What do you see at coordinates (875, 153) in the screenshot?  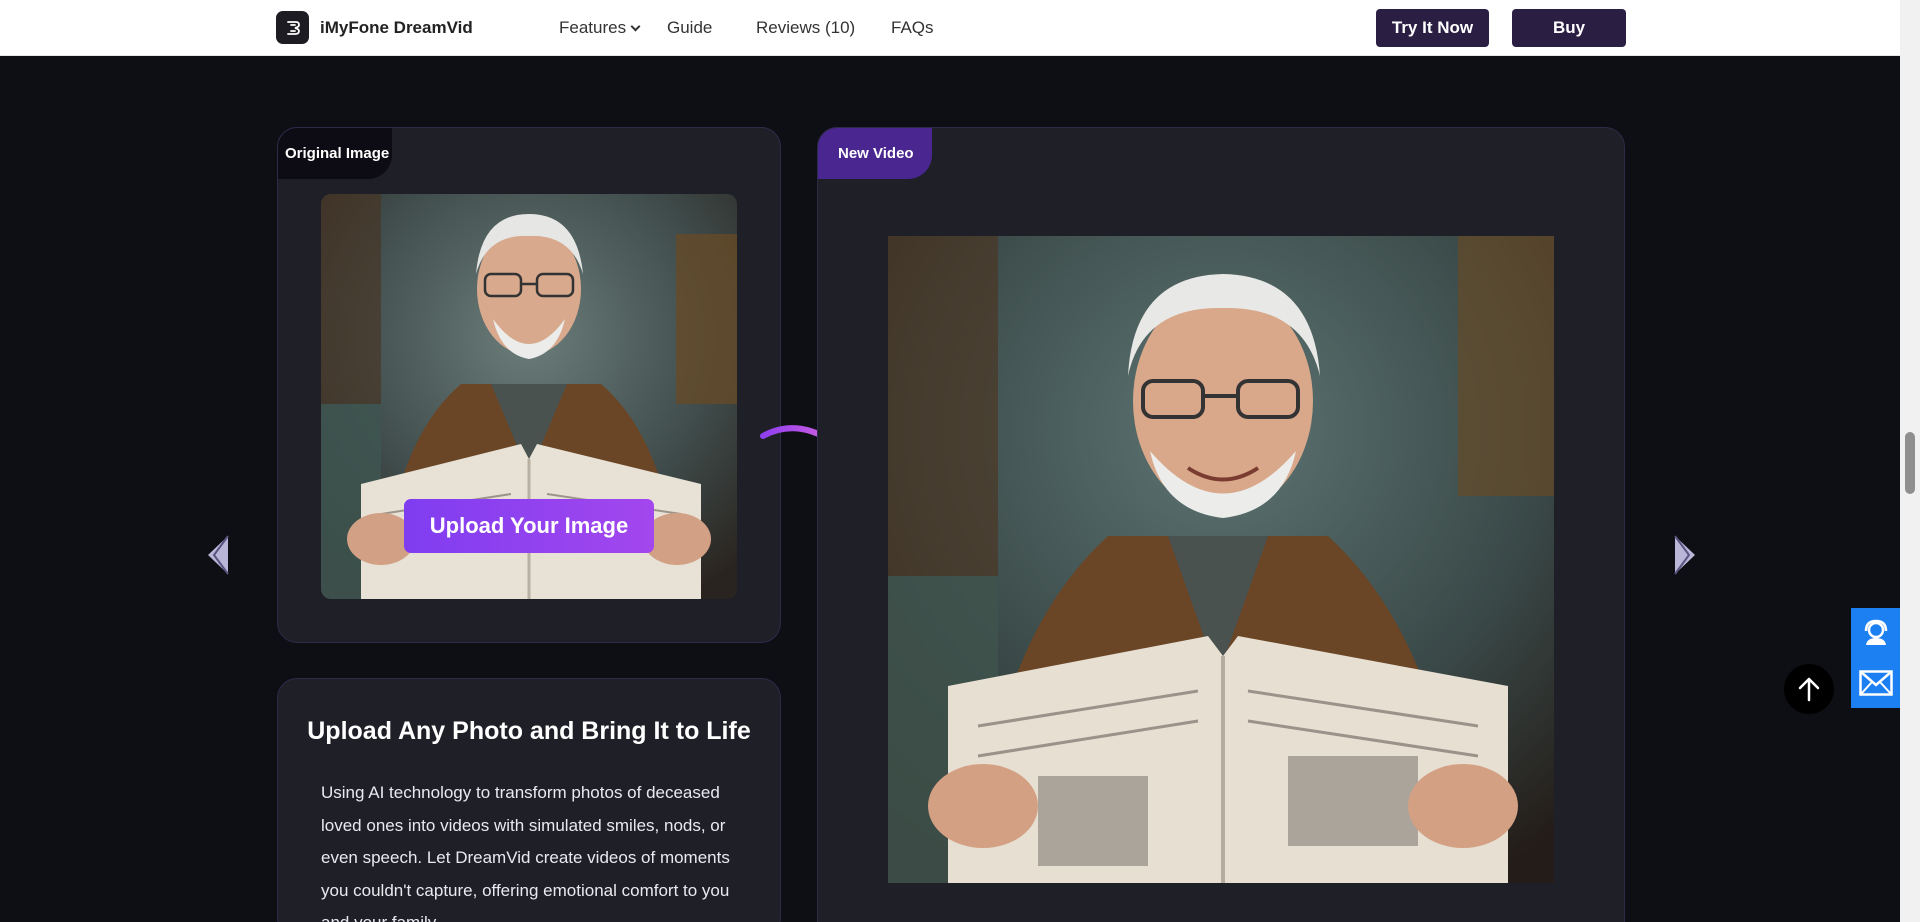 I see `new-video-tag: New Video` at bounding box center [875, 153].